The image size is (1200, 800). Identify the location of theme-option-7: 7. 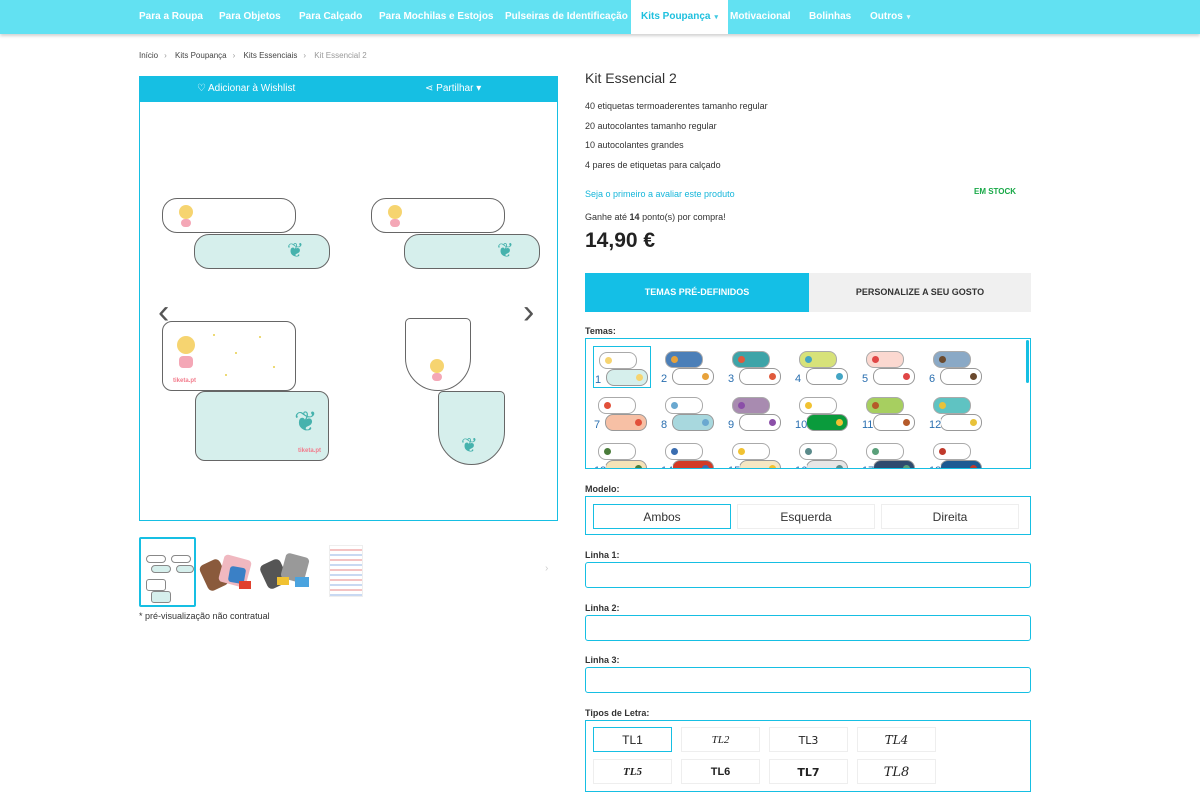
(622, 413).